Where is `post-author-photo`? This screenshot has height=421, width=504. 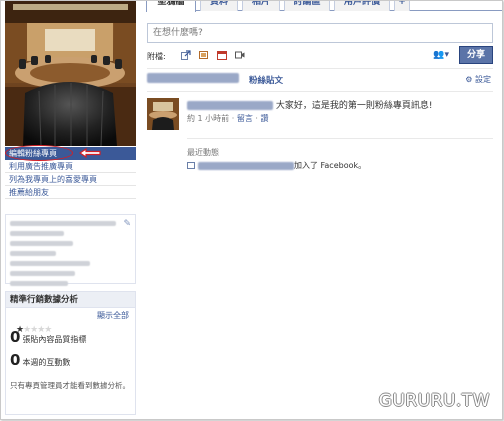
post-author-photo is located at coordinates (163, 114).